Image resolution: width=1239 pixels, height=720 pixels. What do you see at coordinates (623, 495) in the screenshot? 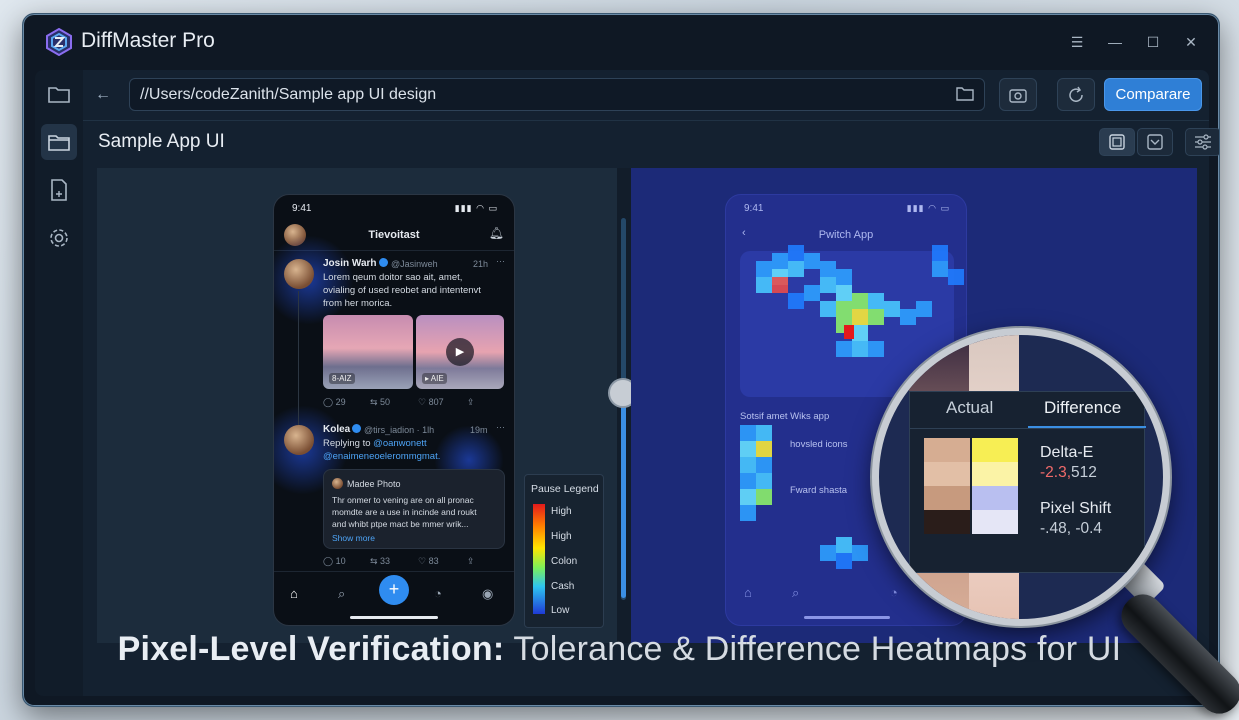
I see `divider-progress` at bounding box center [623, 495].